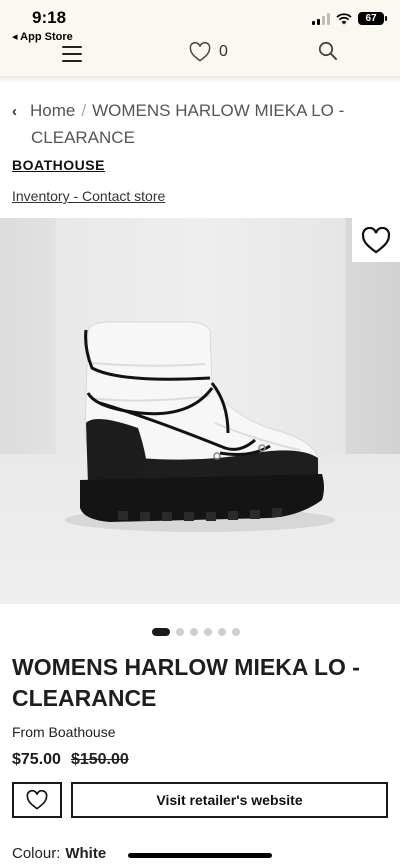 This screenshot has height=866, width=400. What do you see at coordinates (328, 51) in the screenshot?
I see `search-icon` at bounding box center [328, 51].